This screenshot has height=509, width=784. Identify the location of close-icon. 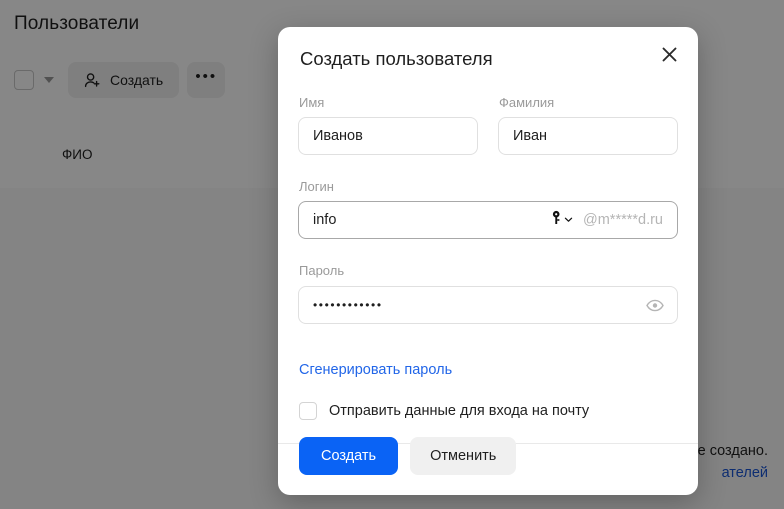
(669, 54).